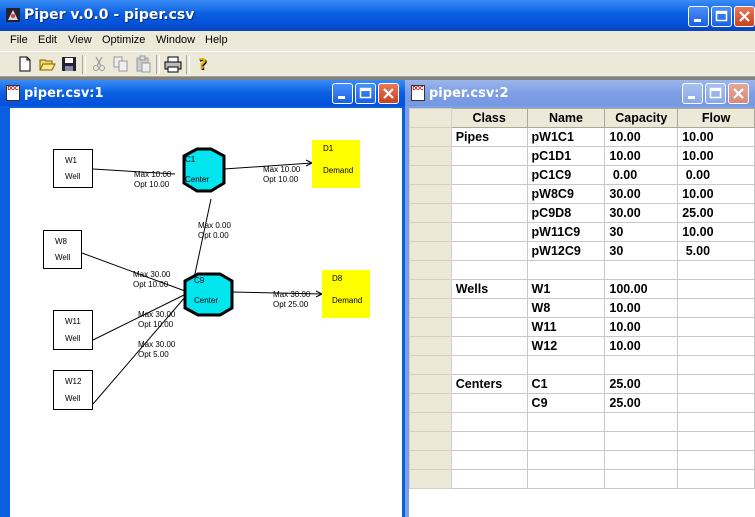  What do you see at coordinates (388, 93) in the screenshot?
I see `diagram-close-button` at bounding box center [388, 93].